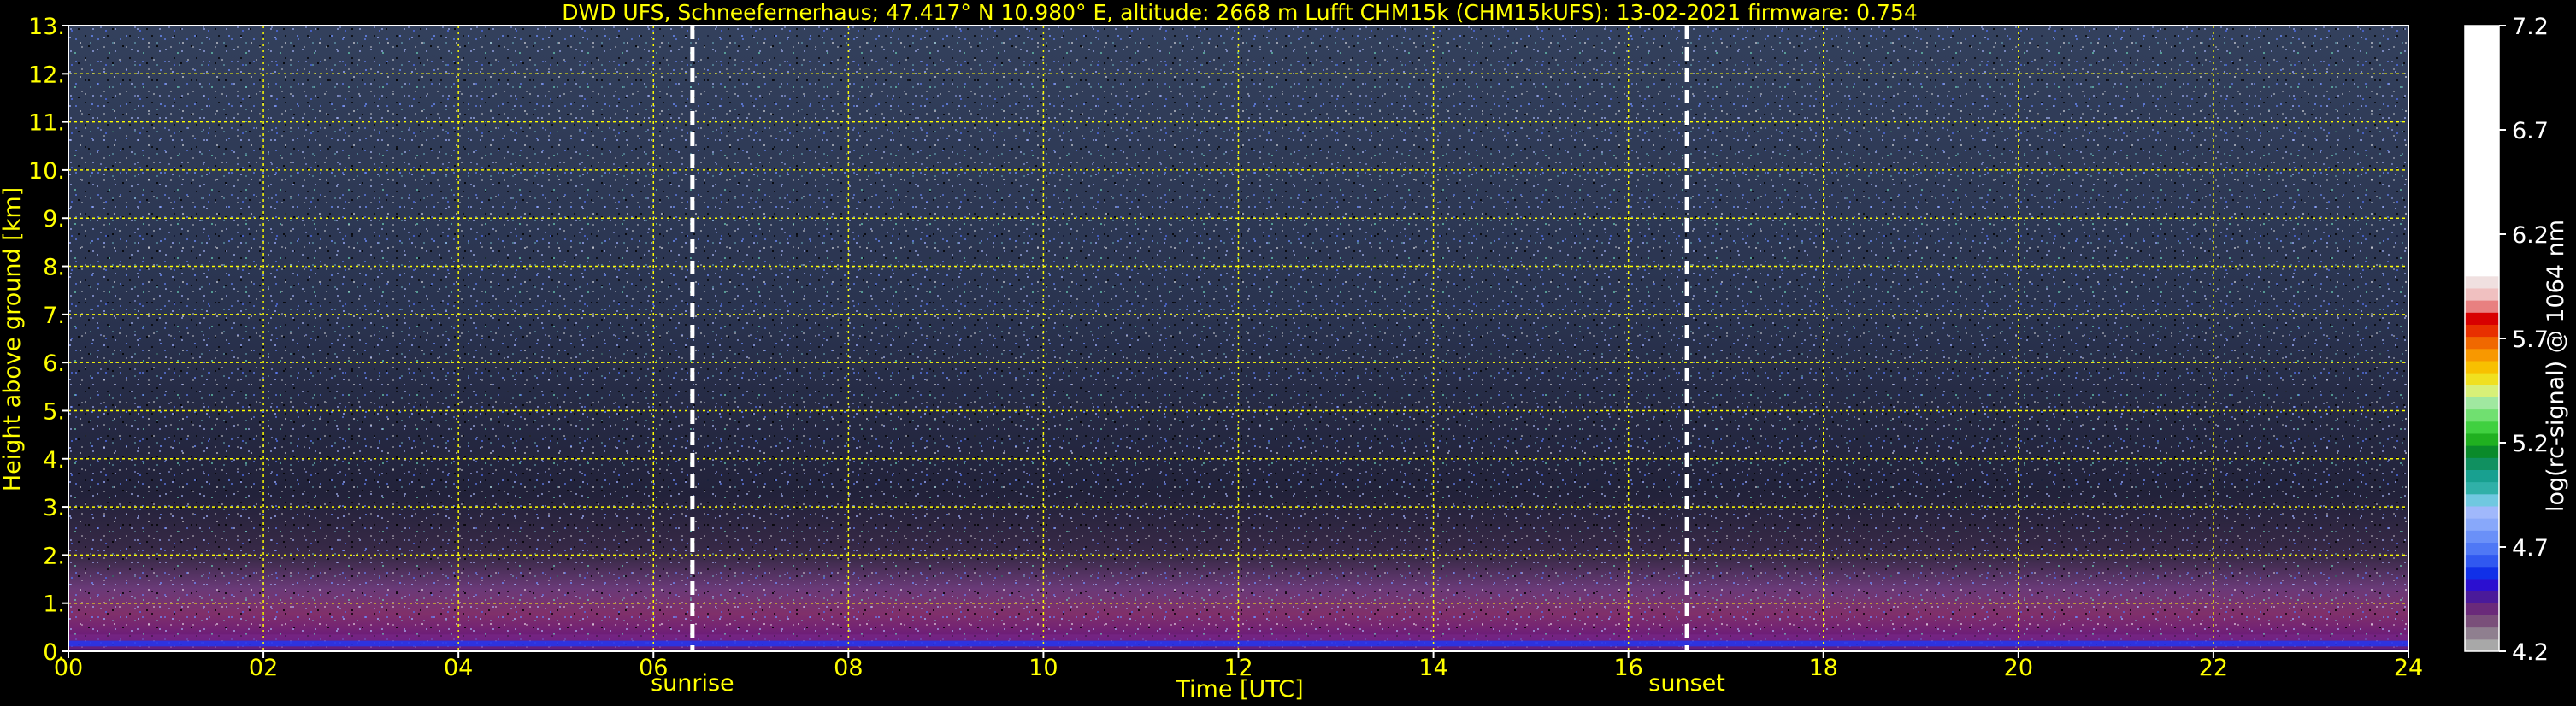  What do you see at coordinates (2408, 668) in the screenshot?
I see `x-tick-label: 24` at bounding box center [2408, 668].